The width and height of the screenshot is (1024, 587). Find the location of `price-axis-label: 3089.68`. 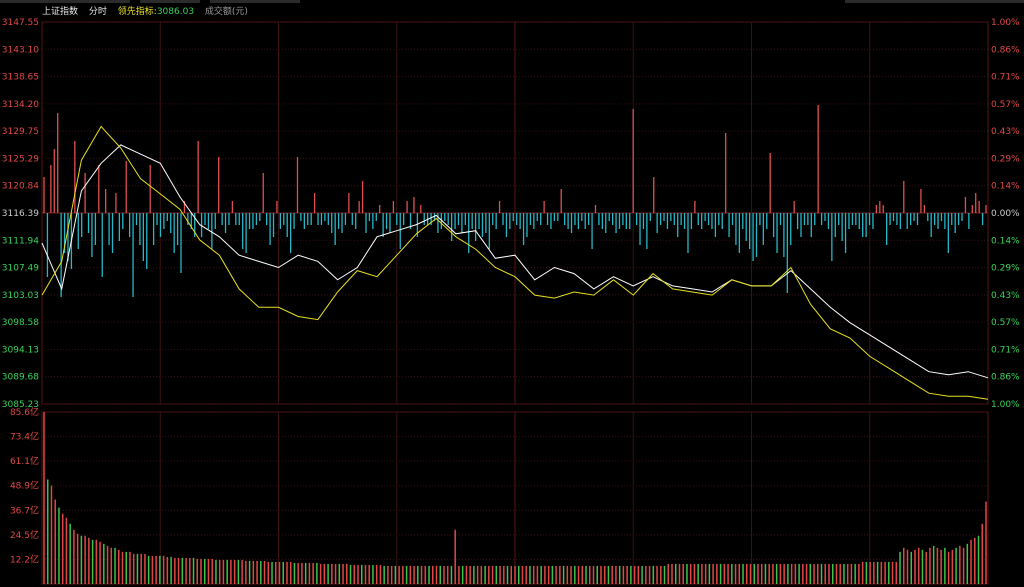

price-axis-label: 3089.68 is located at coordinates (20, 378).